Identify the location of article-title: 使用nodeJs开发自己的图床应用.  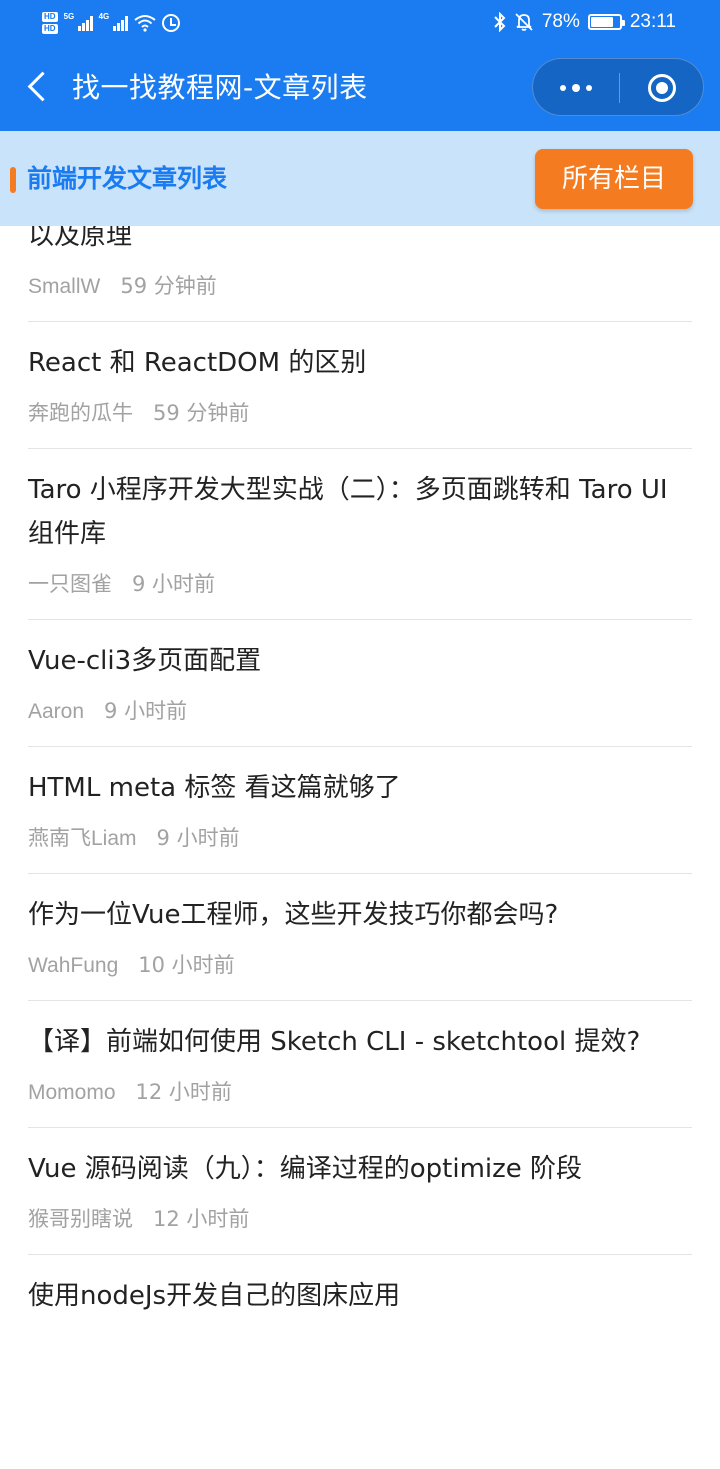
(360, 1286).